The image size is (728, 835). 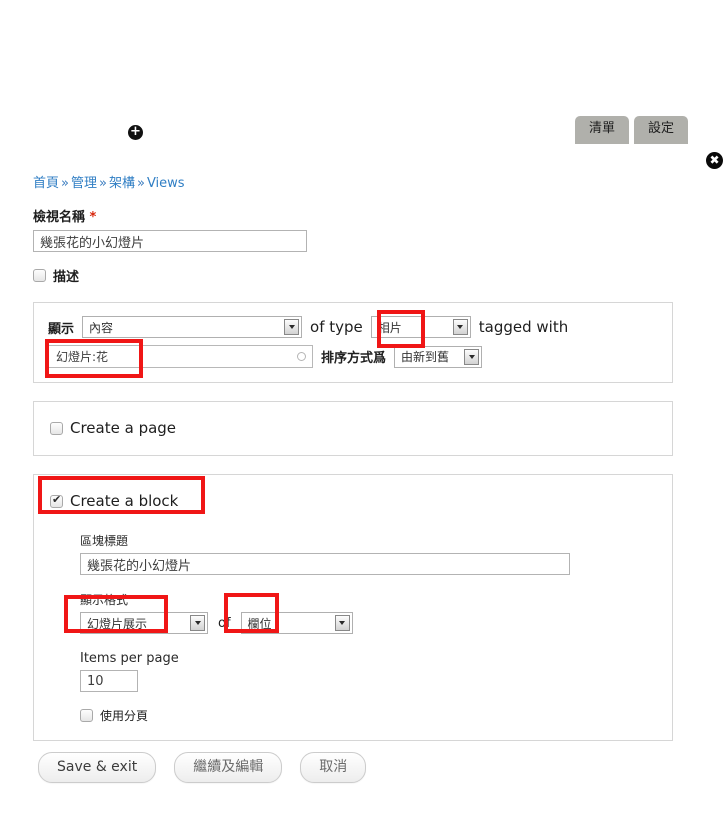 I want to click on breadcrumb-item-home: 首頁, so click(x=46, y=183).